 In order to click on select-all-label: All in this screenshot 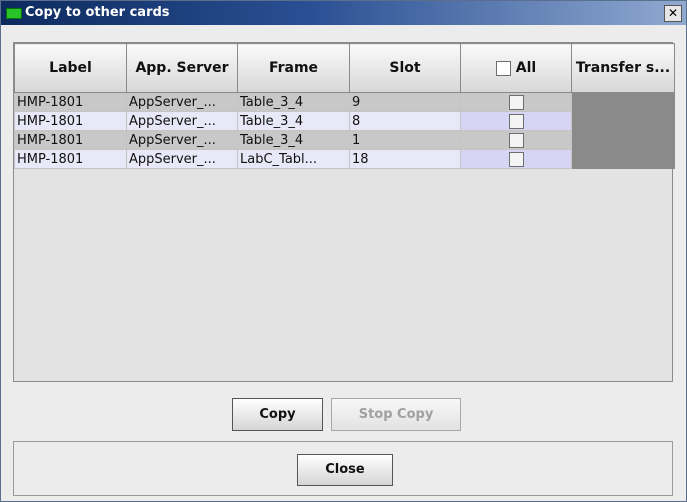, I will do `click(526, 68)`.